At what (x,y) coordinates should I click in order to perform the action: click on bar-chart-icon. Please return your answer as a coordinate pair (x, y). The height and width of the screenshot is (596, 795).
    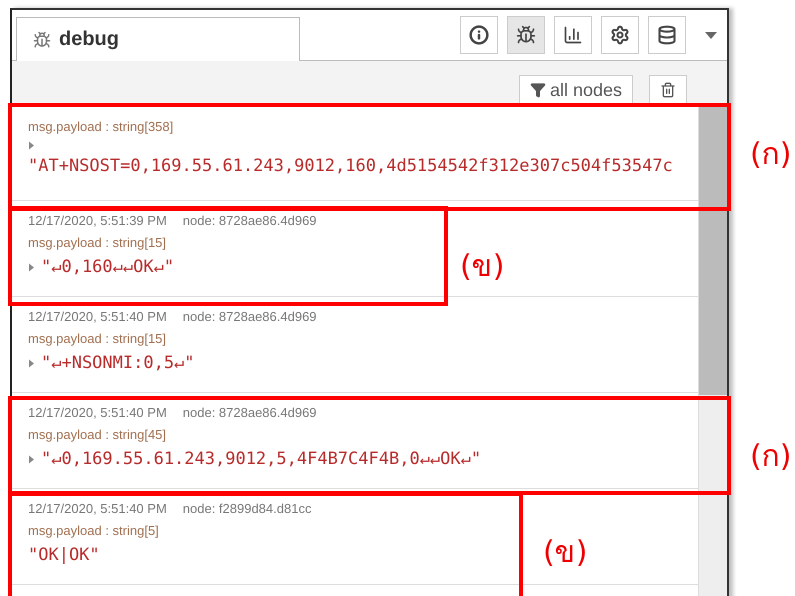
    Looking at the image, I should click on (573, 35).